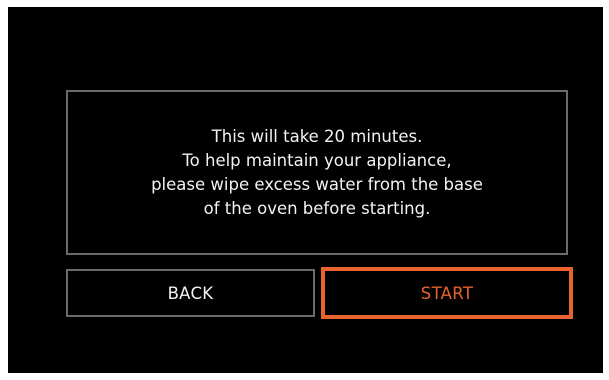 This screenshot has width=609, height=380. I want to click on message-line-4: of the oven before starting., so click(317, 208).